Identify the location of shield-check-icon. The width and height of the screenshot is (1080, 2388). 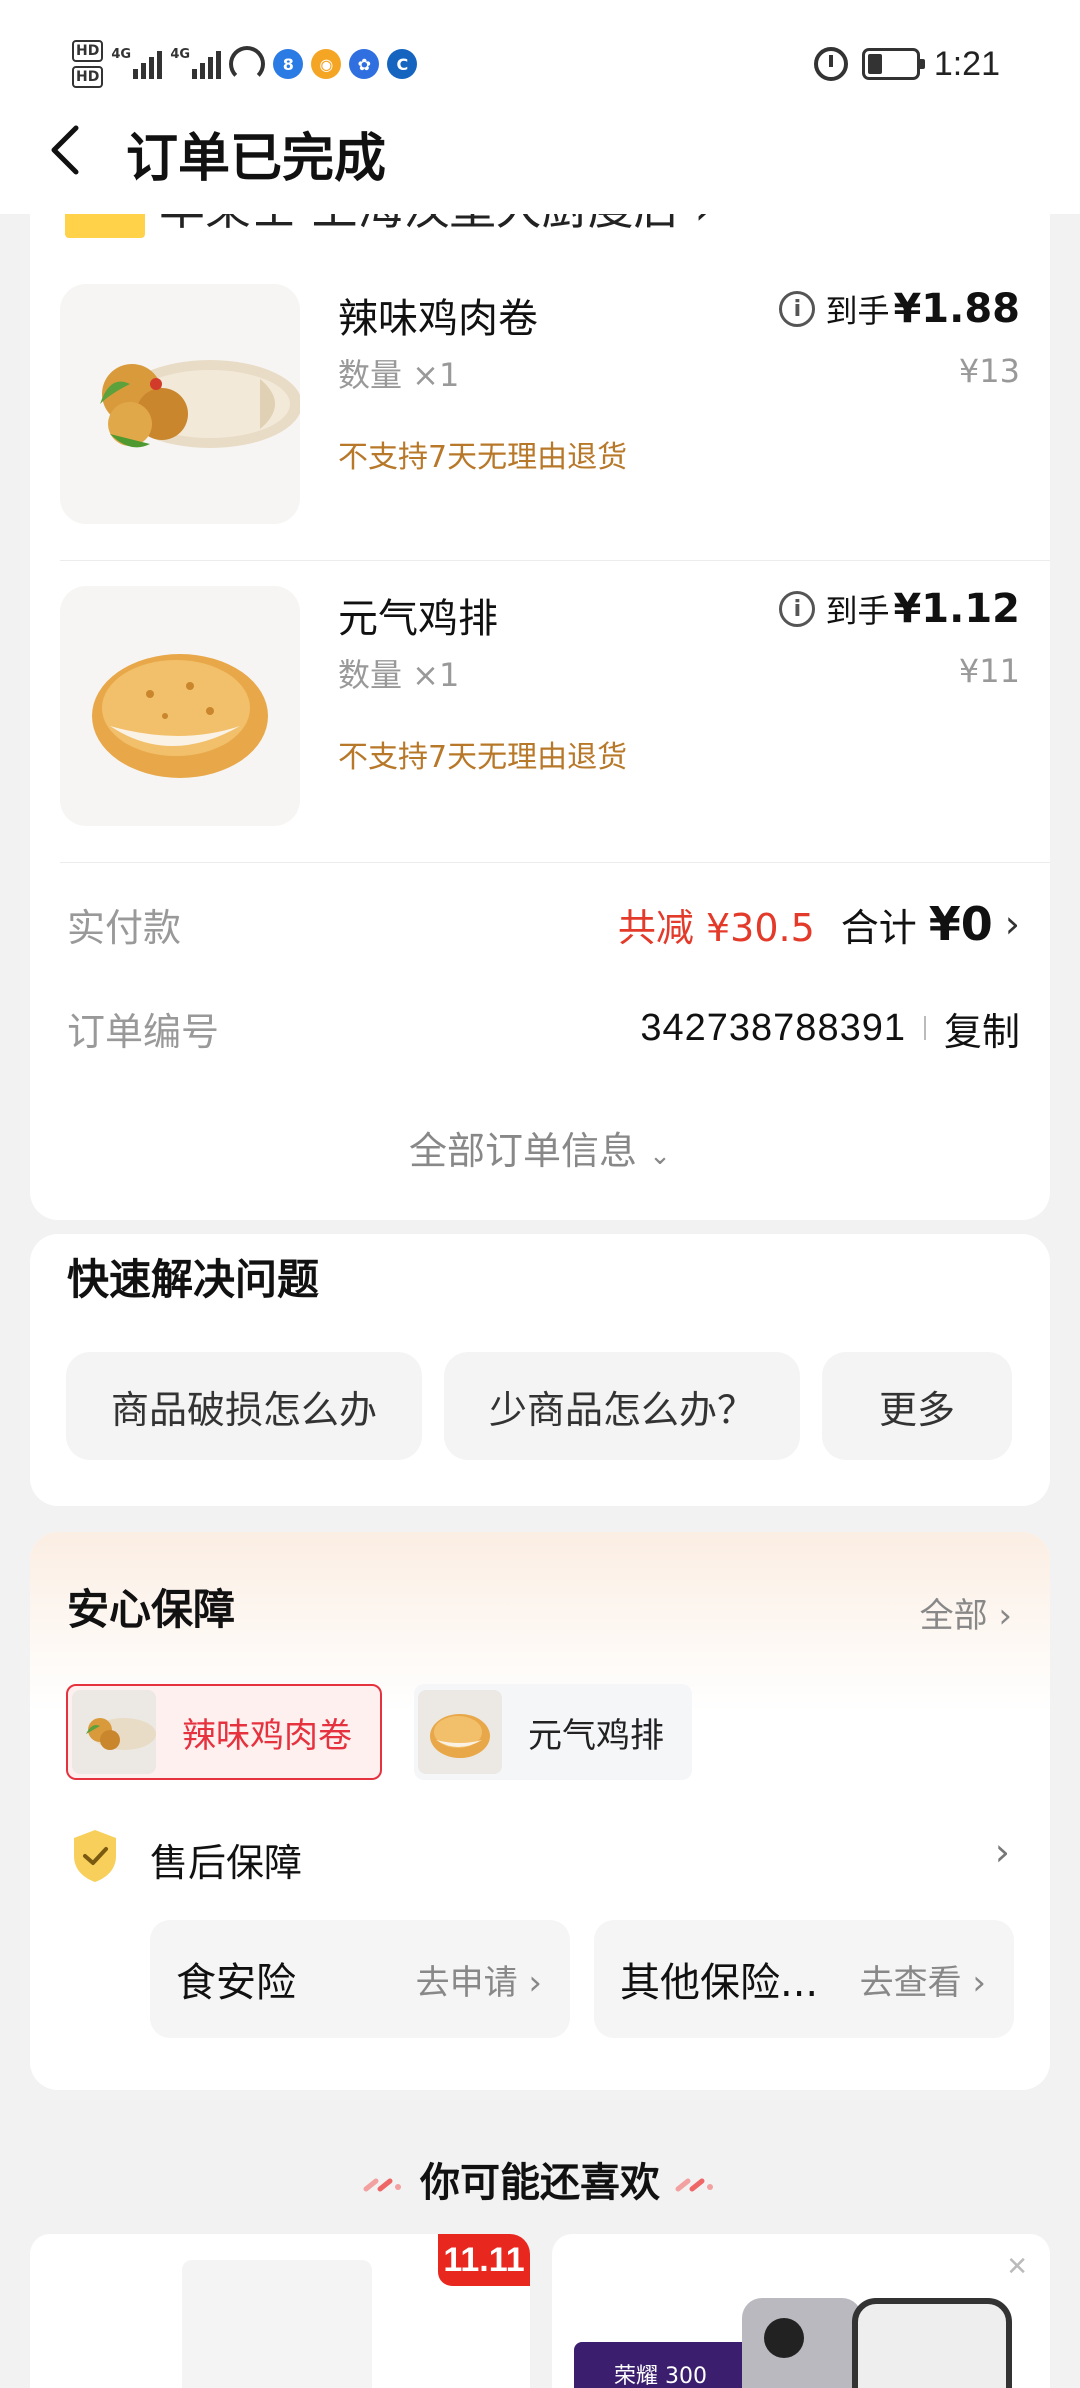
(95, 1856).